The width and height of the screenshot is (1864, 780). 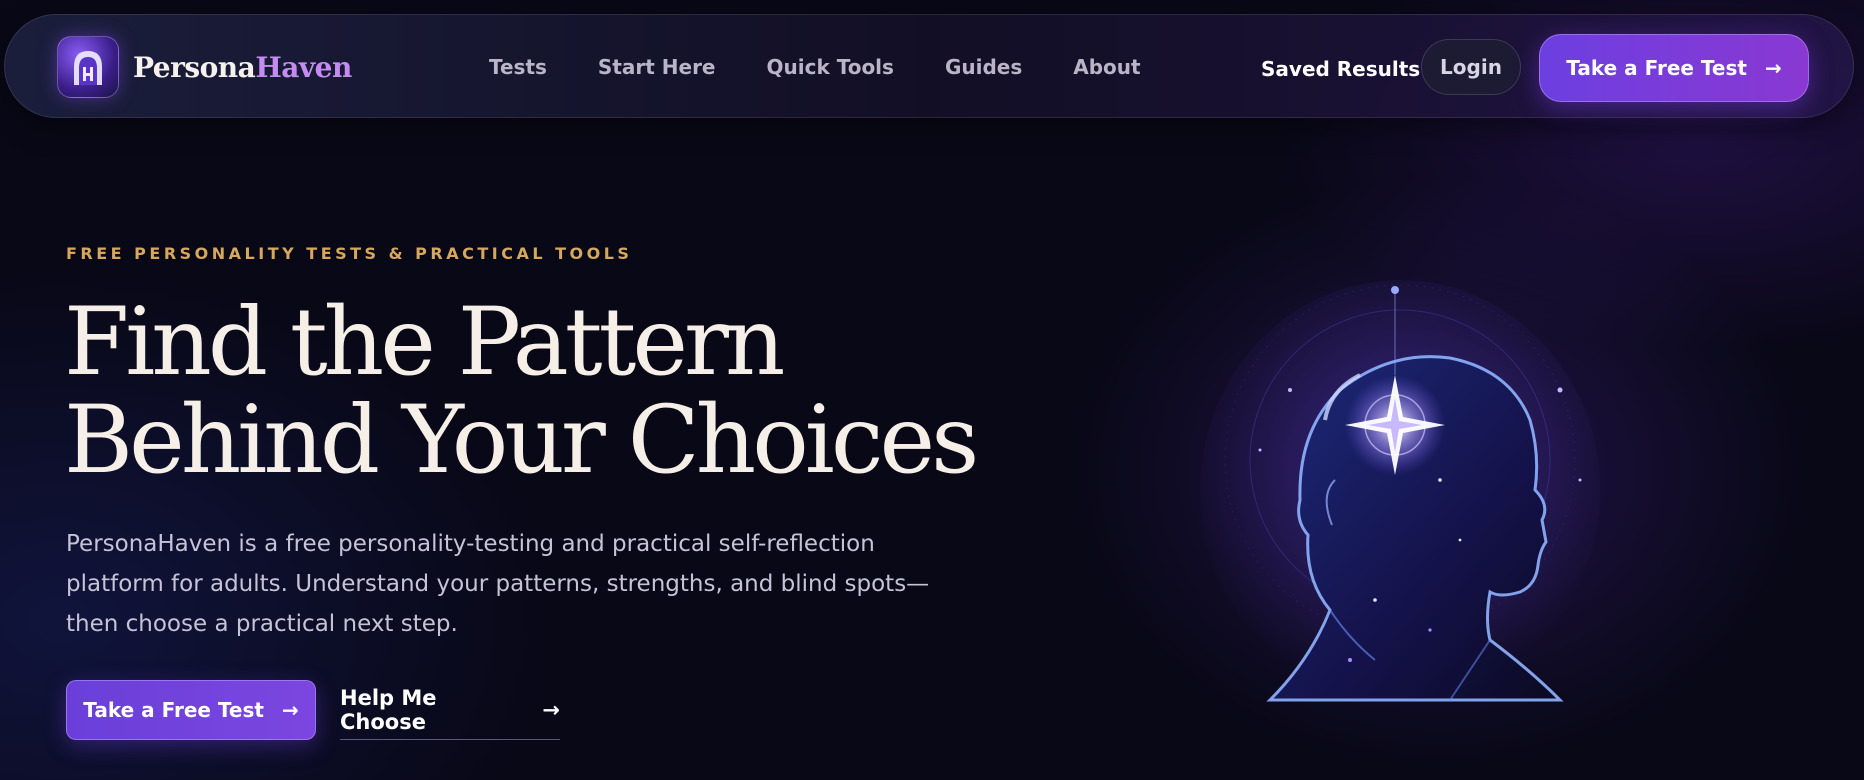 What do you see at coordinates (657, 67) in the screenshot?
I see `nav-item-start-here: Start Here` at bounding box center [657, 67].